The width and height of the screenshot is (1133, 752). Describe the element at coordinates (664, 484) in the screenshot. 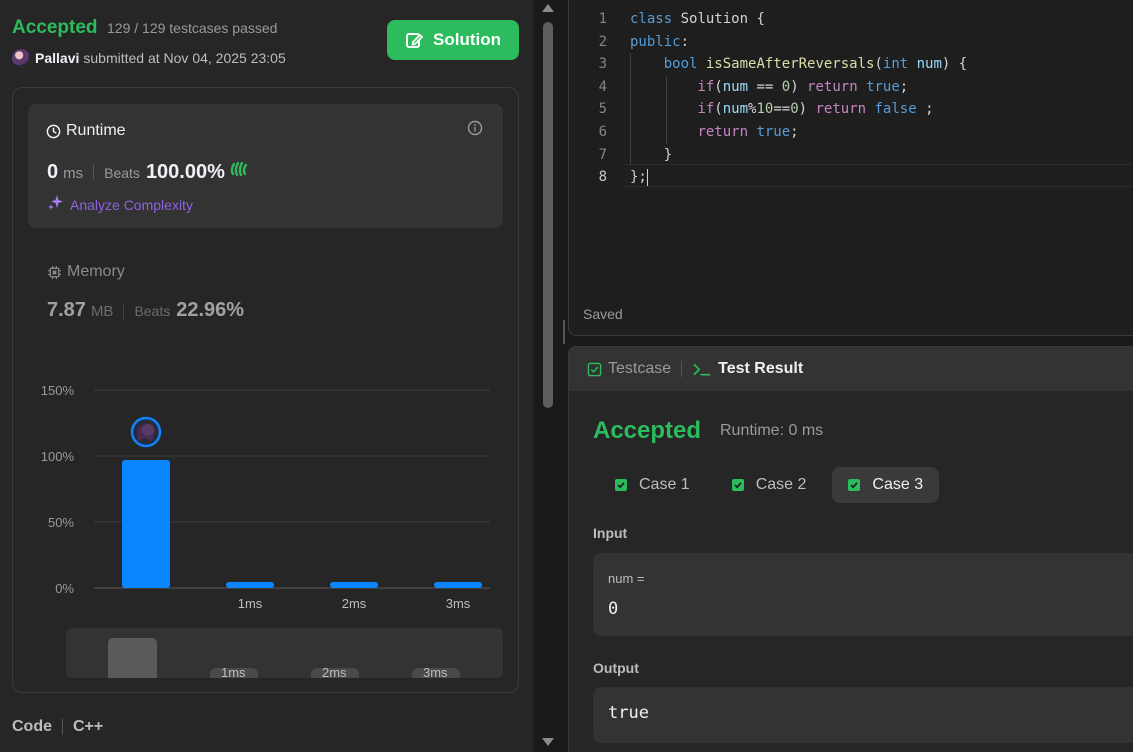

I see `case-label: Case 1` at that location.